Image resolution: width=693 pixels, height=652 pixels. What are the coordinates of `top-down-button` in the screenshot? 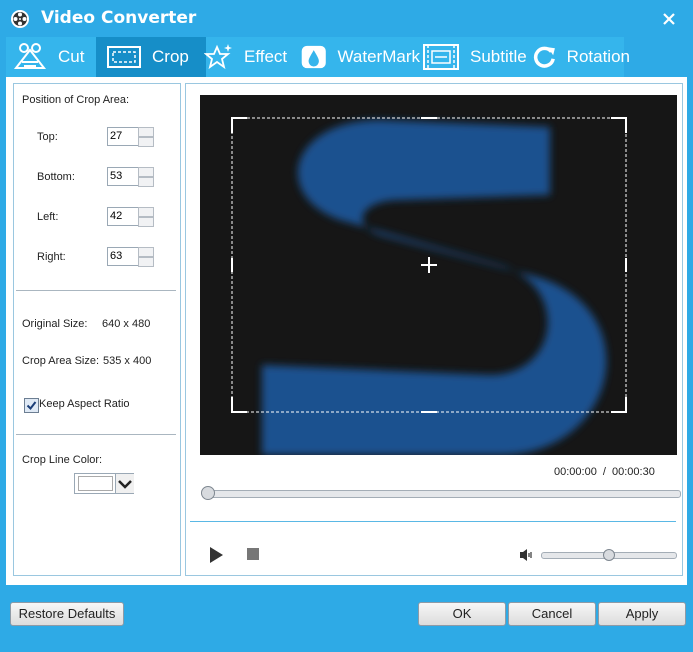 It's located at (146, 142).